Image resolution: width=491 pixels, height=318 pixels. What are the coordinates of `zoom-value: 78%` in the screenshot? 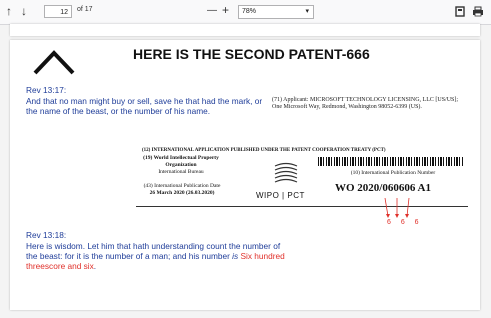 It's located at (249, 11).